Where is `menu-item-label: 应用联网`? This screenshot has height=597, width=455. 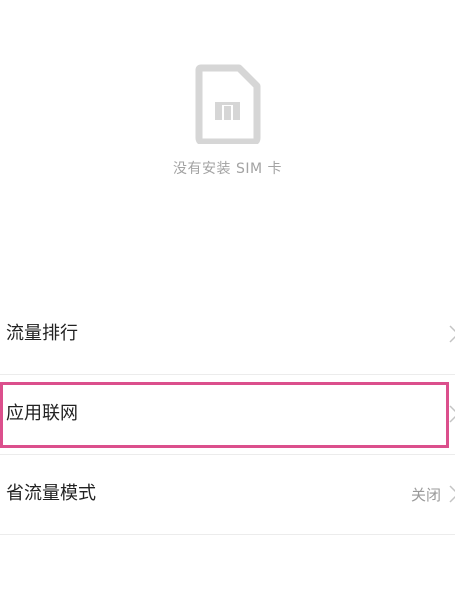
menu-item-label: 应用联网 is located at coordinates (42, 413).